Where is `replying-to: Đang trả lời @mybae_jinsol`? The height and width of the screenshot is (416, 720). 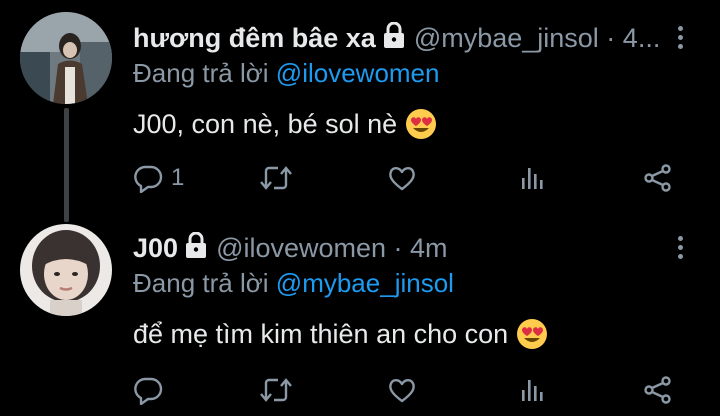 replying-to: Đang trả lời @mybae_jinsol is located at coordinates (293, 283).